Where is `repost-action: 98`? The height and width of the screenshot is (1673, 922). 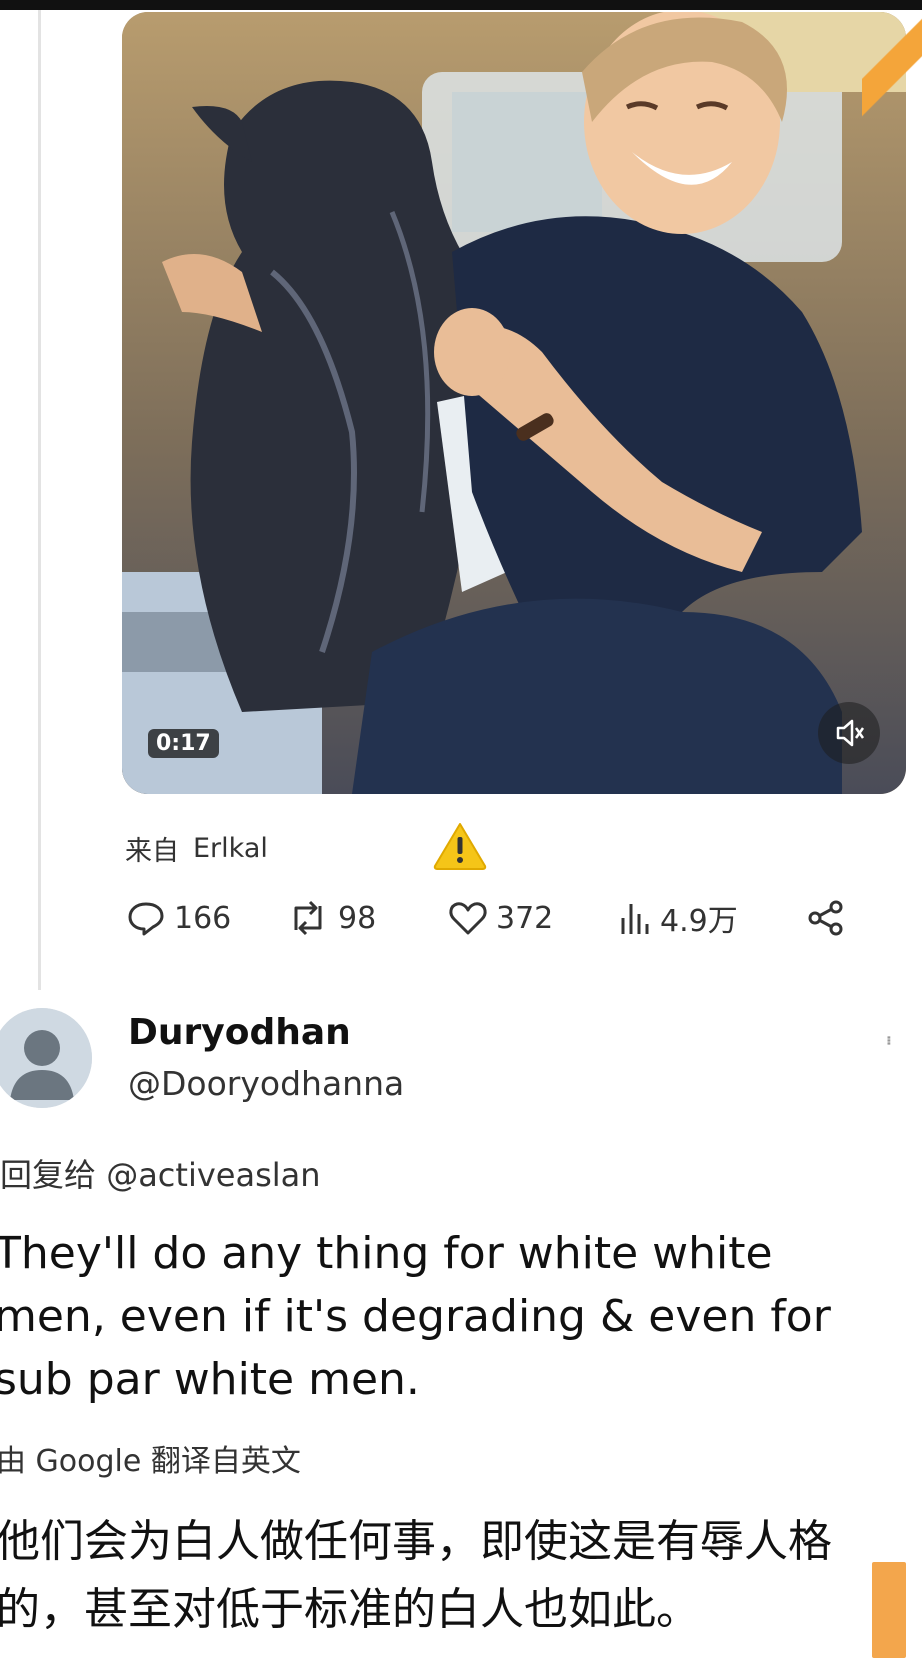 repost-action: 98 is located at coordinates (331, 918).